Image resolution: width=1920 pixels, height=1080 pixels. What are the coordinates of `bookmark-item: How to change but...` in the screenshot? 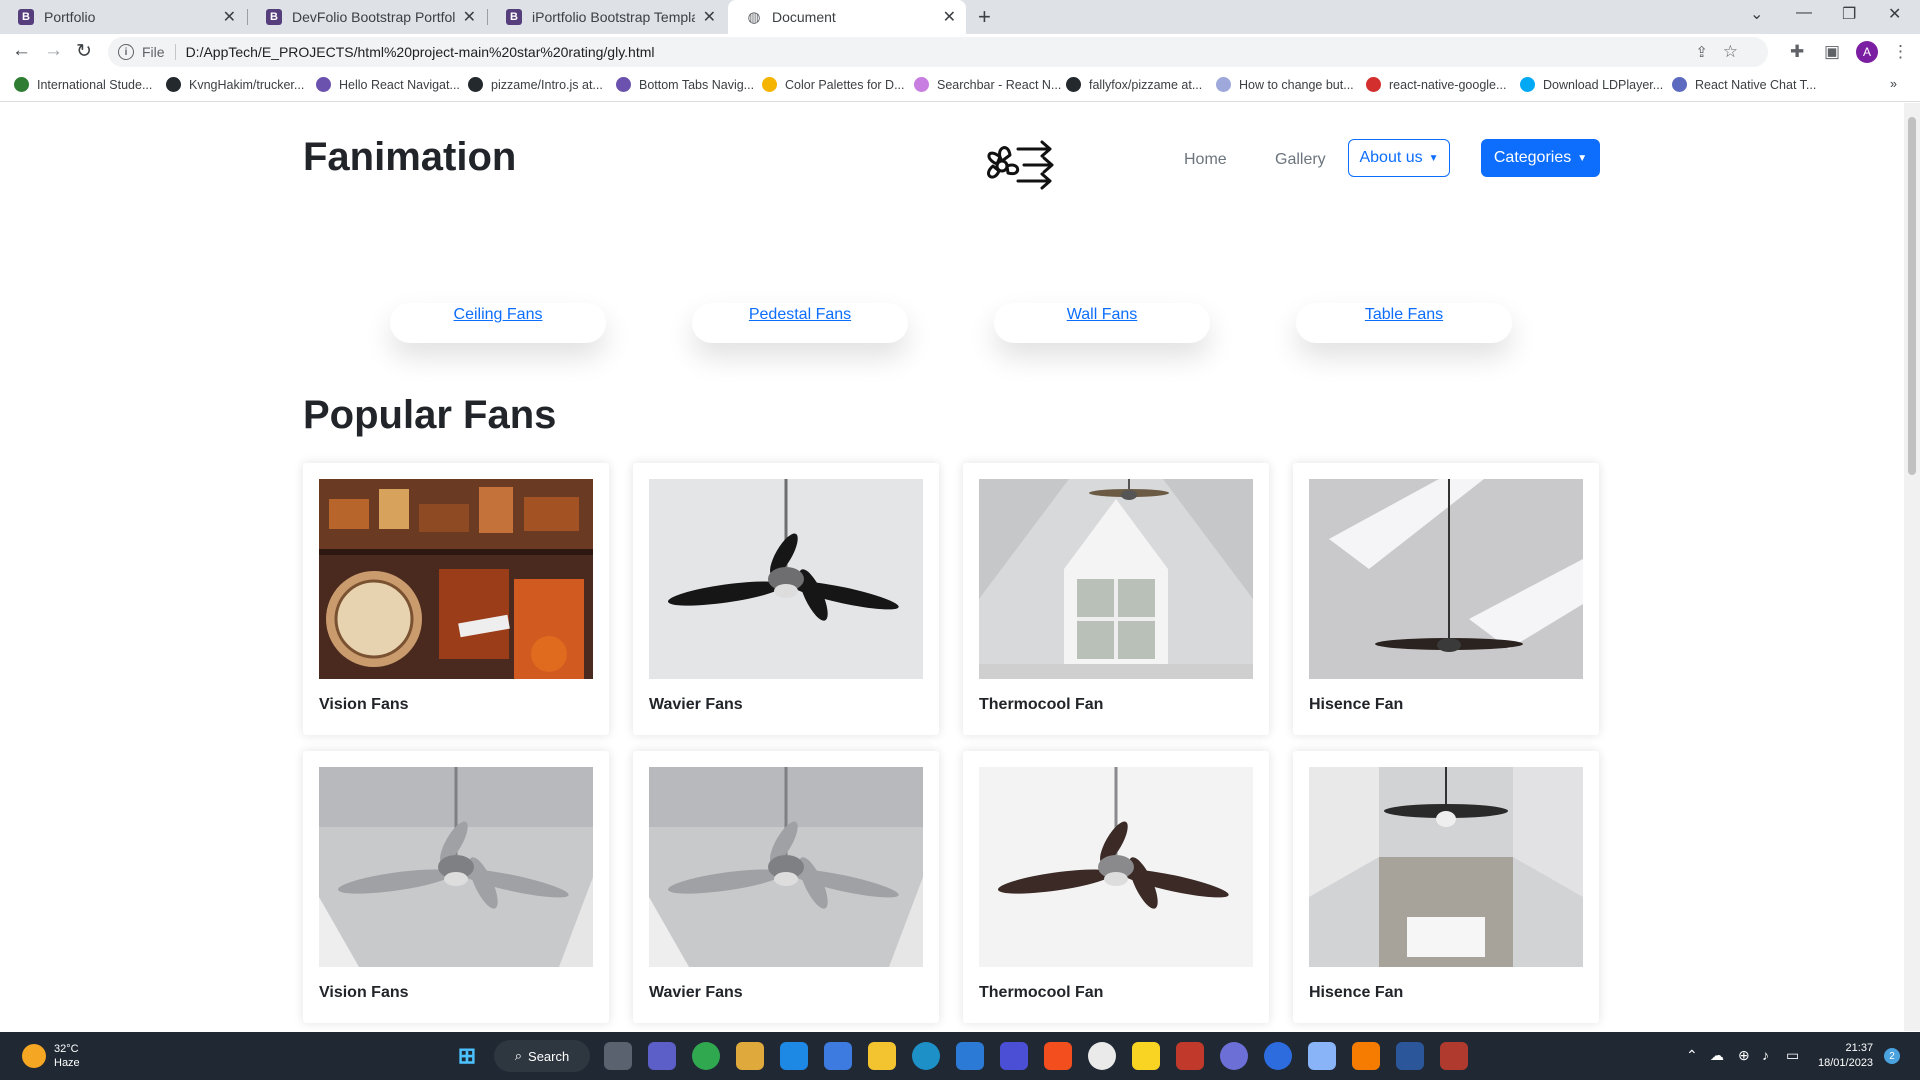 It's located at (1285, 84).